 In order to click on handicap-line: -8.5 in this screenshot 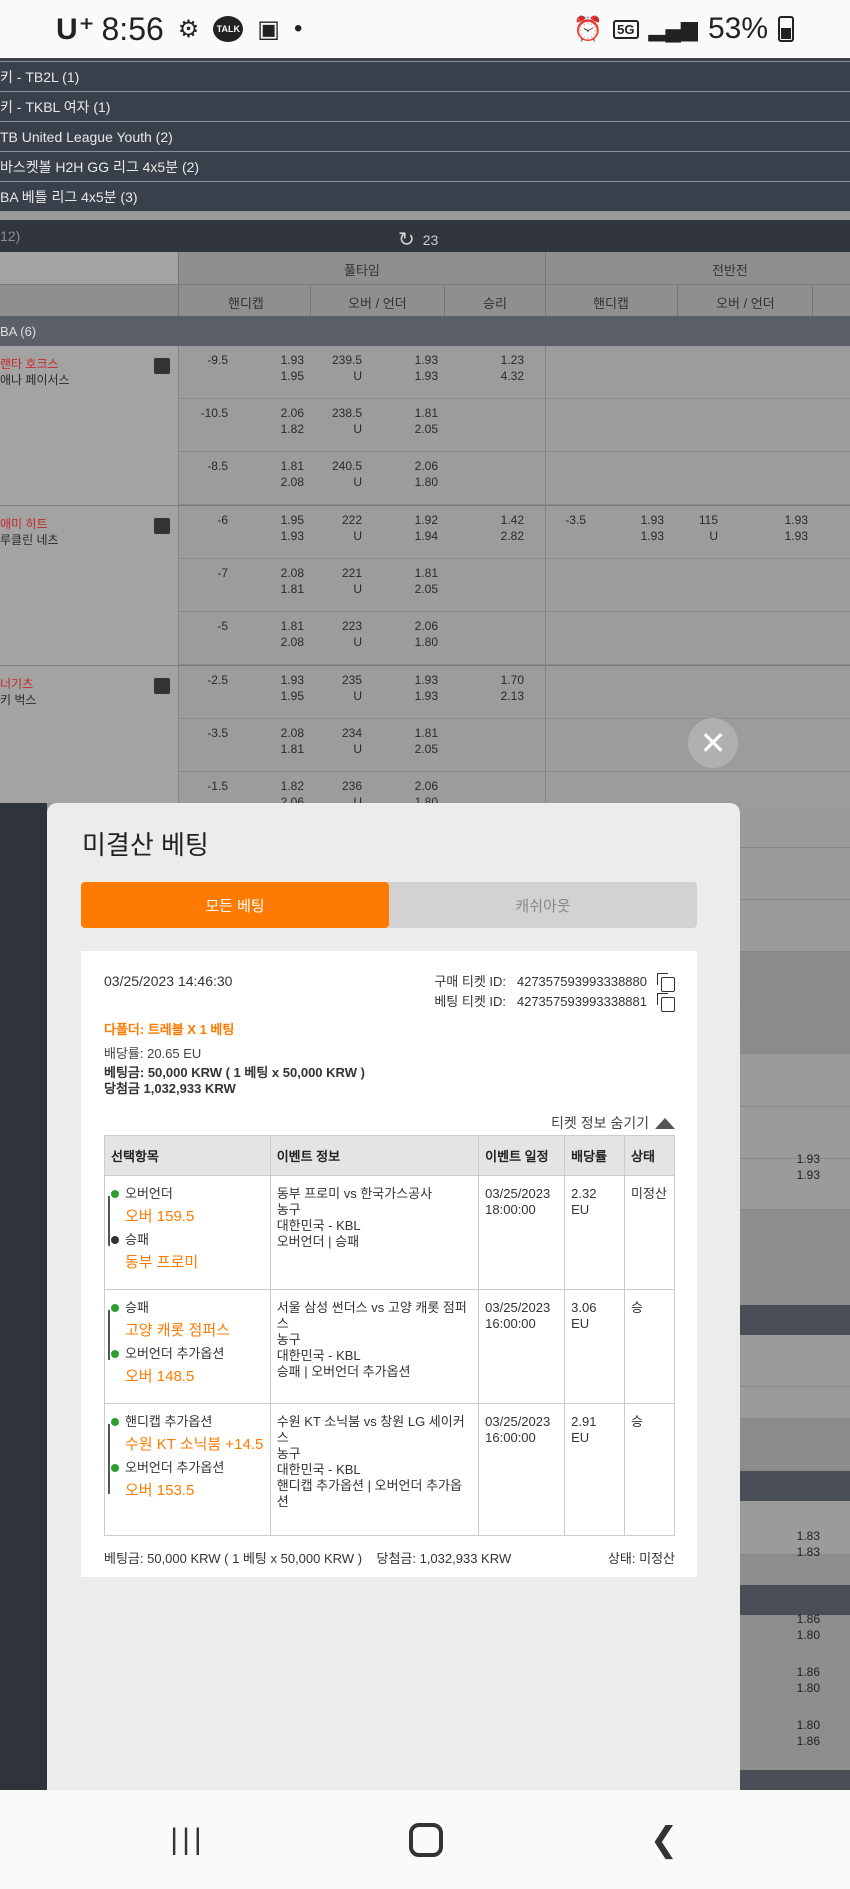, I will do `click(217, 466)`.